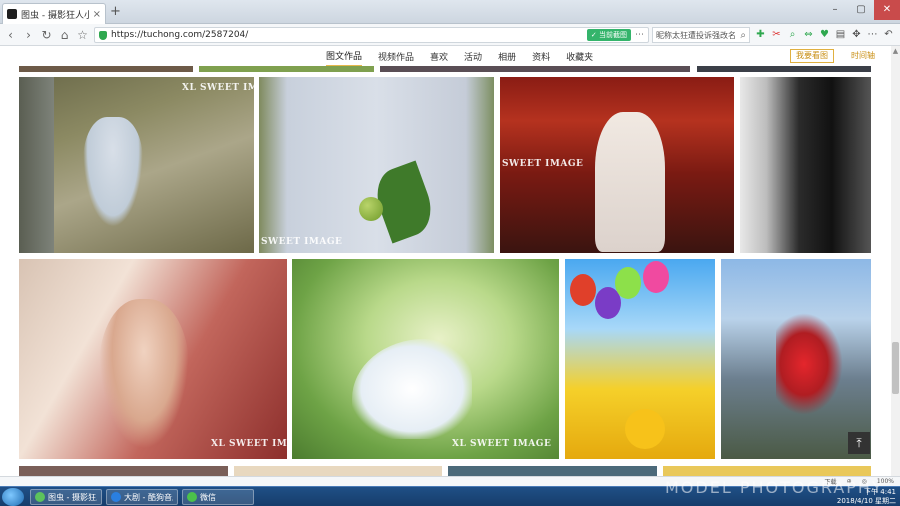 The height and width of the screenshot is (506, 900). What do you see at coordinates (192, 497) in the screenshot?
I see `wechat-app-icon` at bounding box center [192, 497].